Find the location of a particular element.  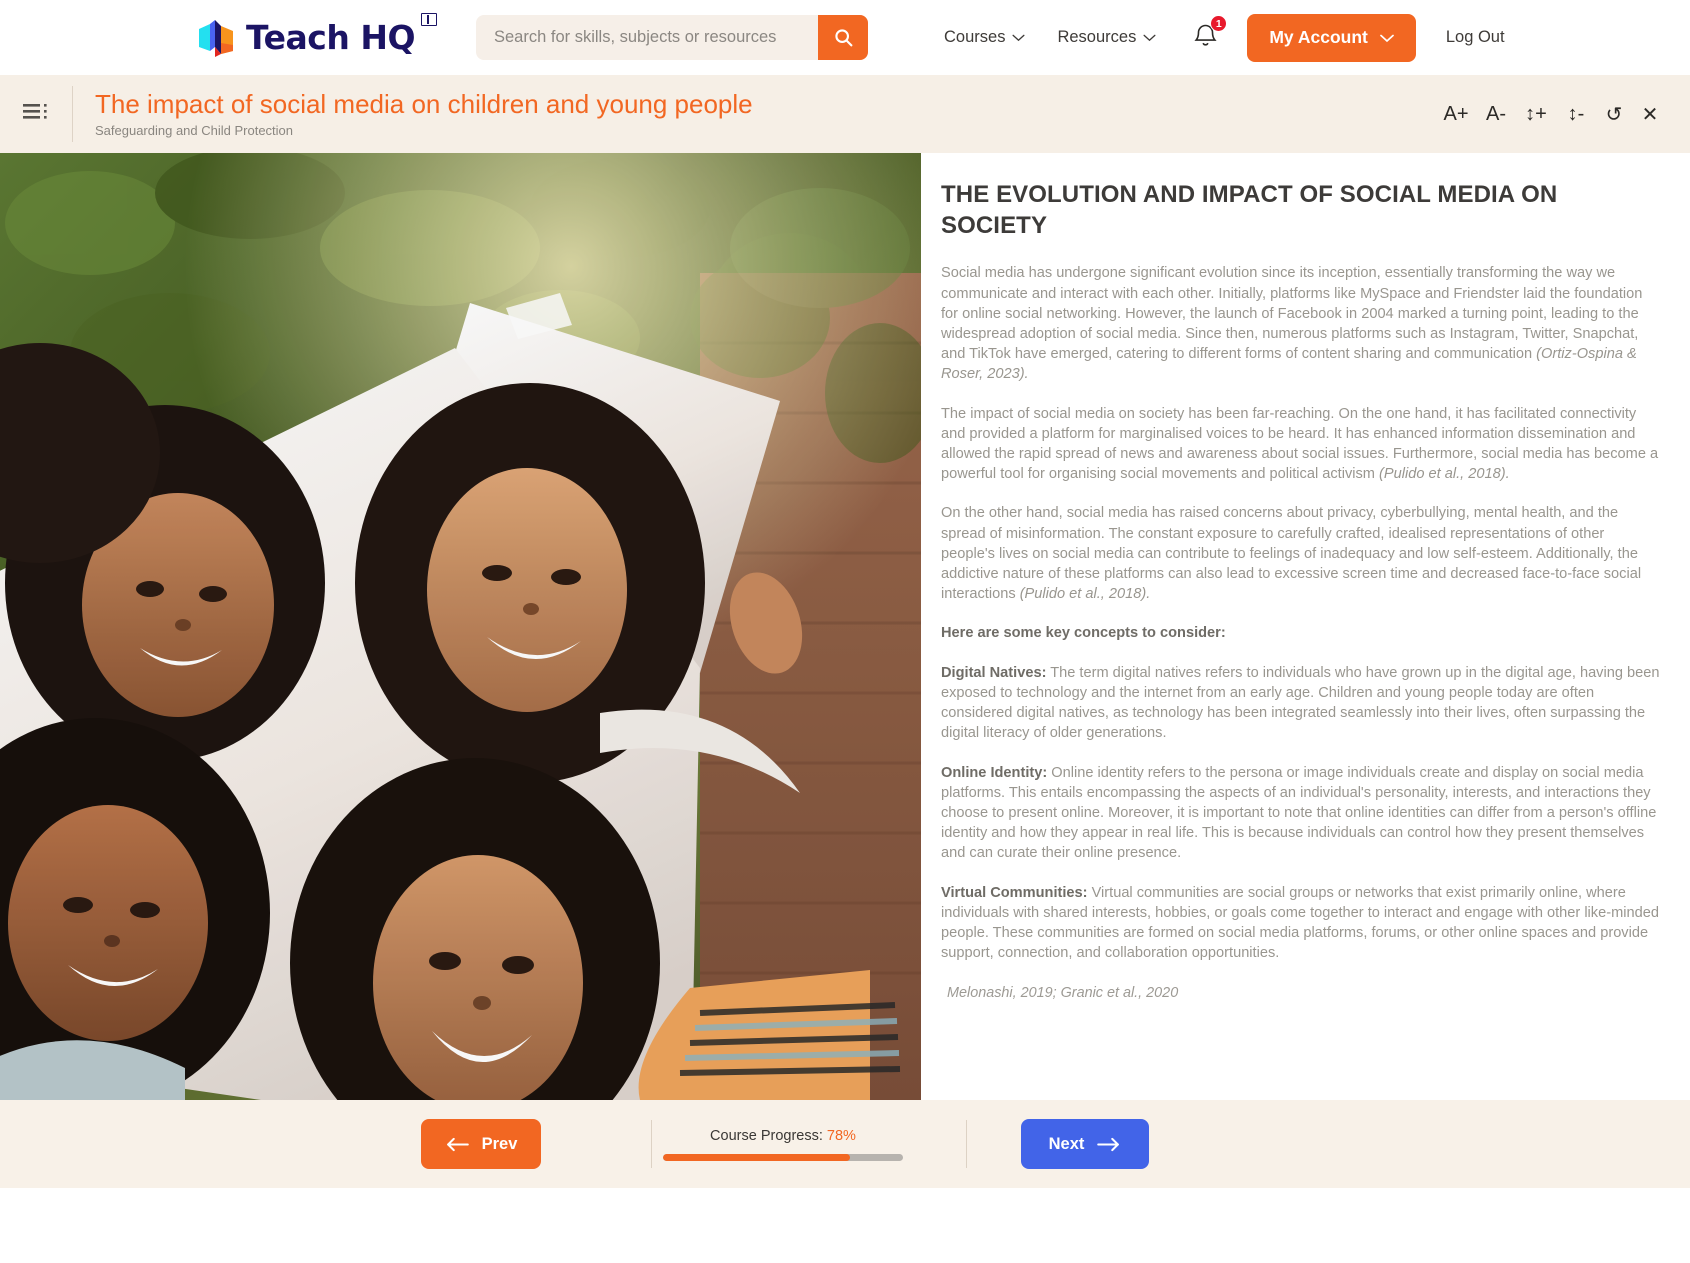

teach-hq-logo: Teach HQ is located at coordinates (316, 35).